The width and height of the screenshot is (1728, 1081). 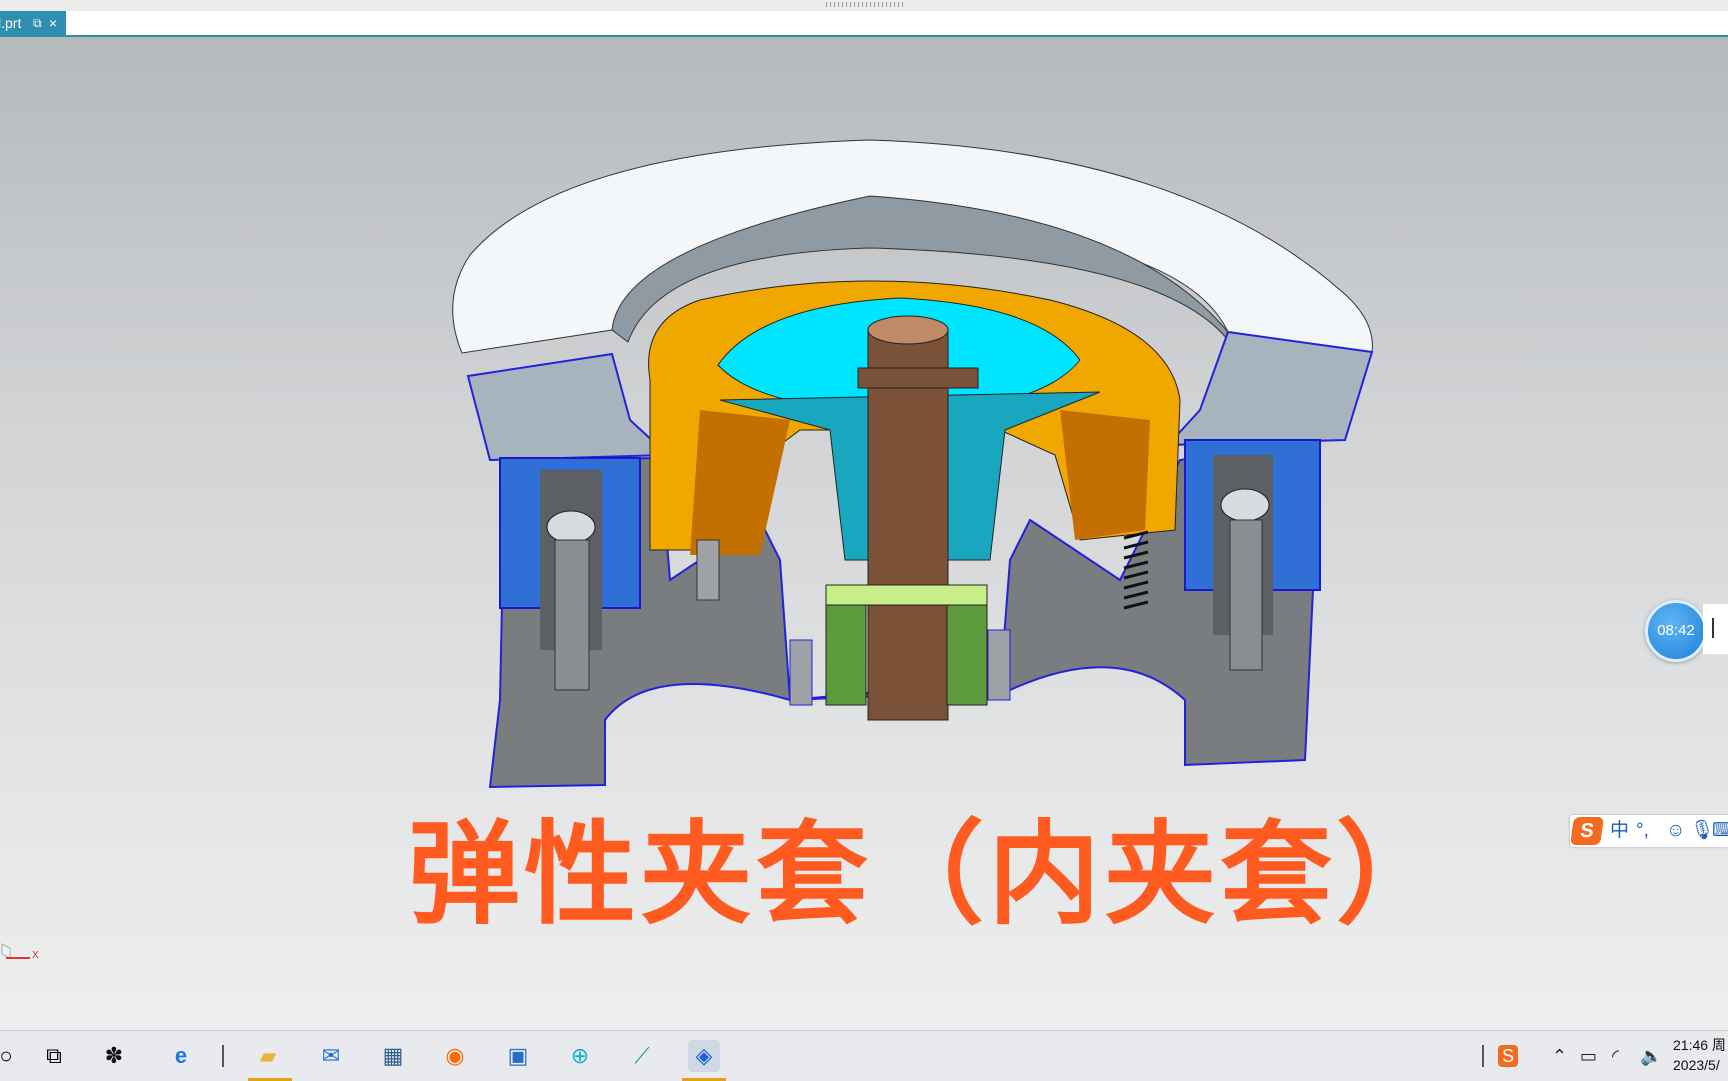 I want to click on clock: 21:46 周 2023/5/, so click(x=1699, y=1055).